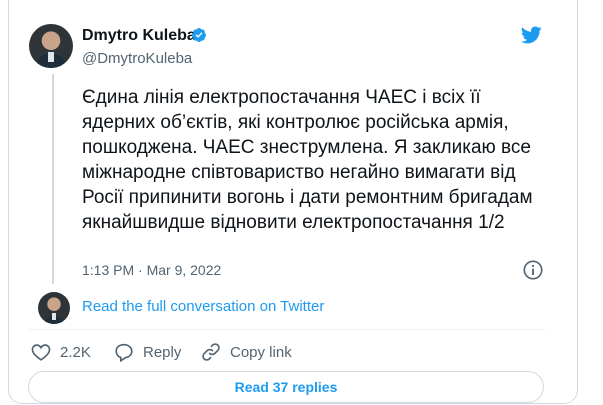  I want to click on like-button: 2.2K, so click(60, 352).